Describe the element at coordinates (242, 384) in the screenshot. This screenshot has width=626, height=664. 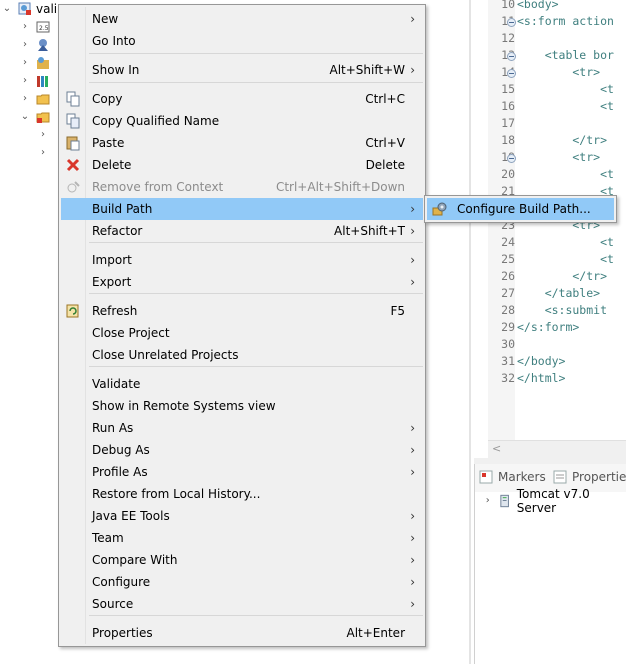
I see `menu-item-validate: Validate` at that location.